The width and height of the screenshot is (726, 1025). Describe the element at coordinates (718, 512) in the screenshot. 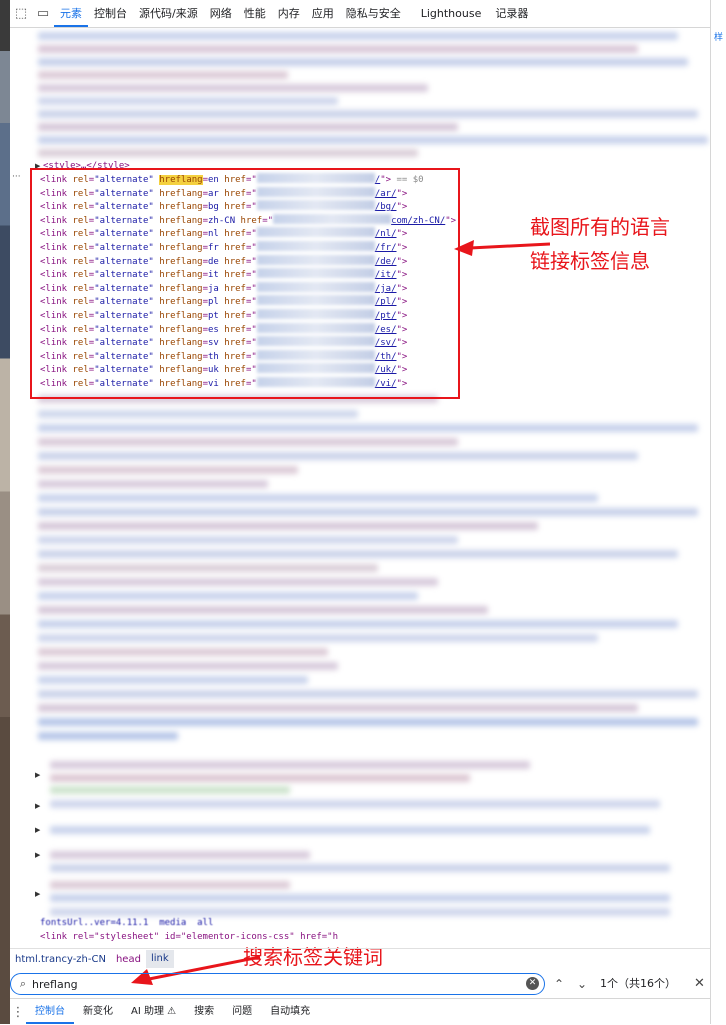

I see `styles-side-panel: 样` at that location.